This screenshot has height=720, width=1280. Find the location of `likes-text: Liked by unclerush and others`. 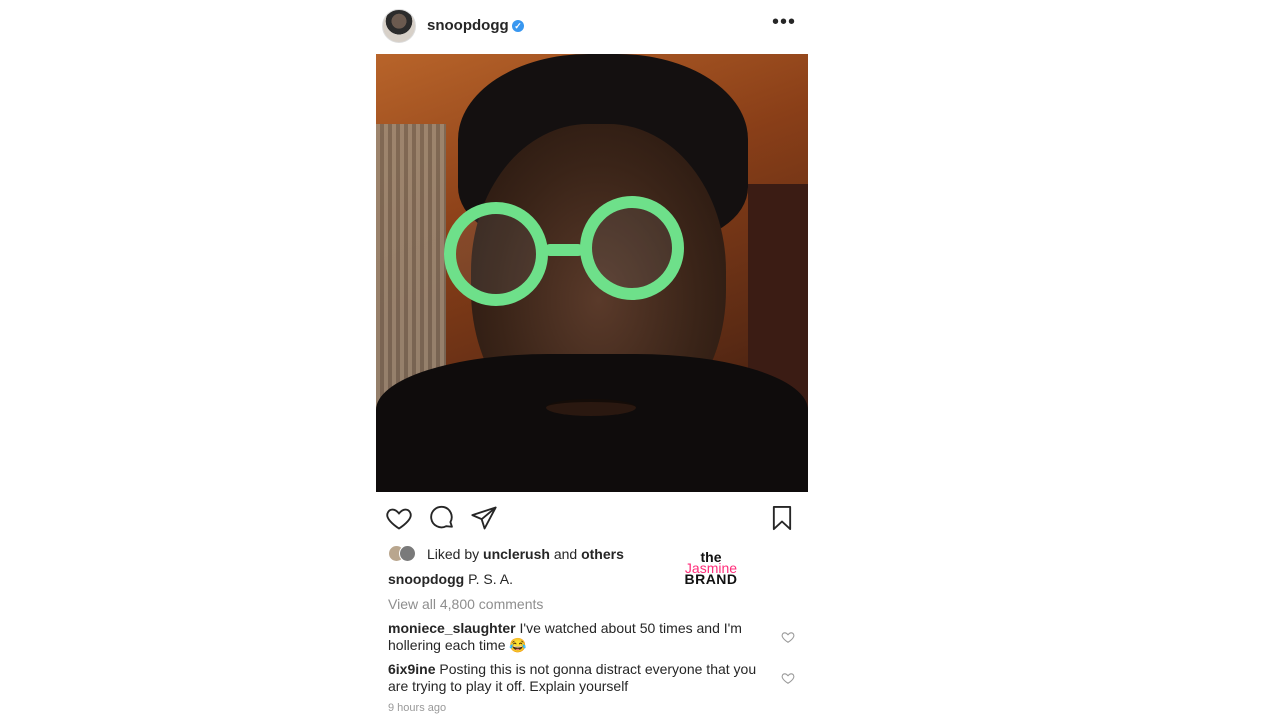

likes-text: Liked by unclerush and others is located at coordinates (525, 554).